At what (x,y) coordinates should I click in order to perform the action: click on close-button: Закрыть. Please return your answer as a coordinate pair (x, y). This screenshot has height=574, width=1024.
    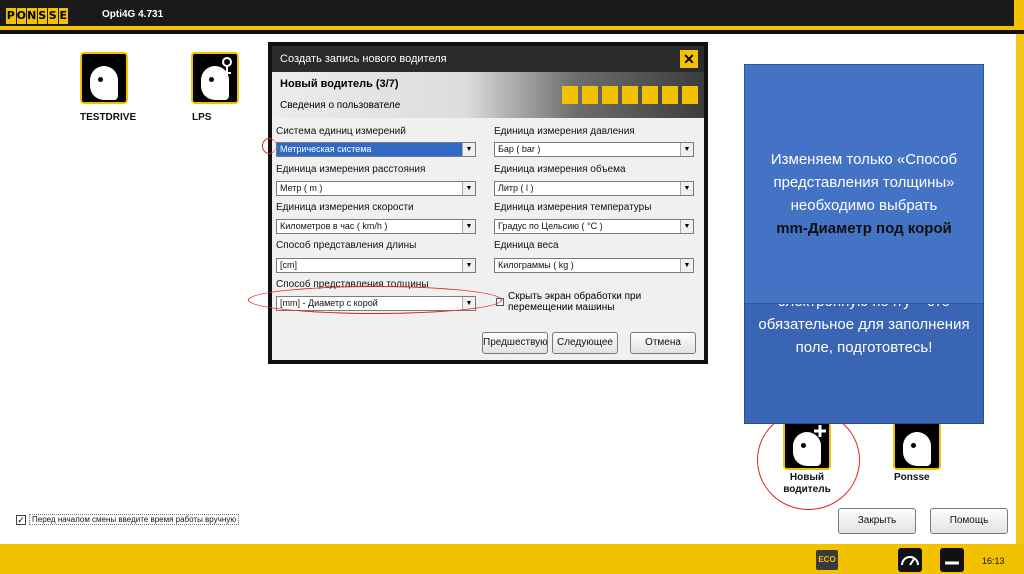
    Looking at the image, I should click on (877, 521).